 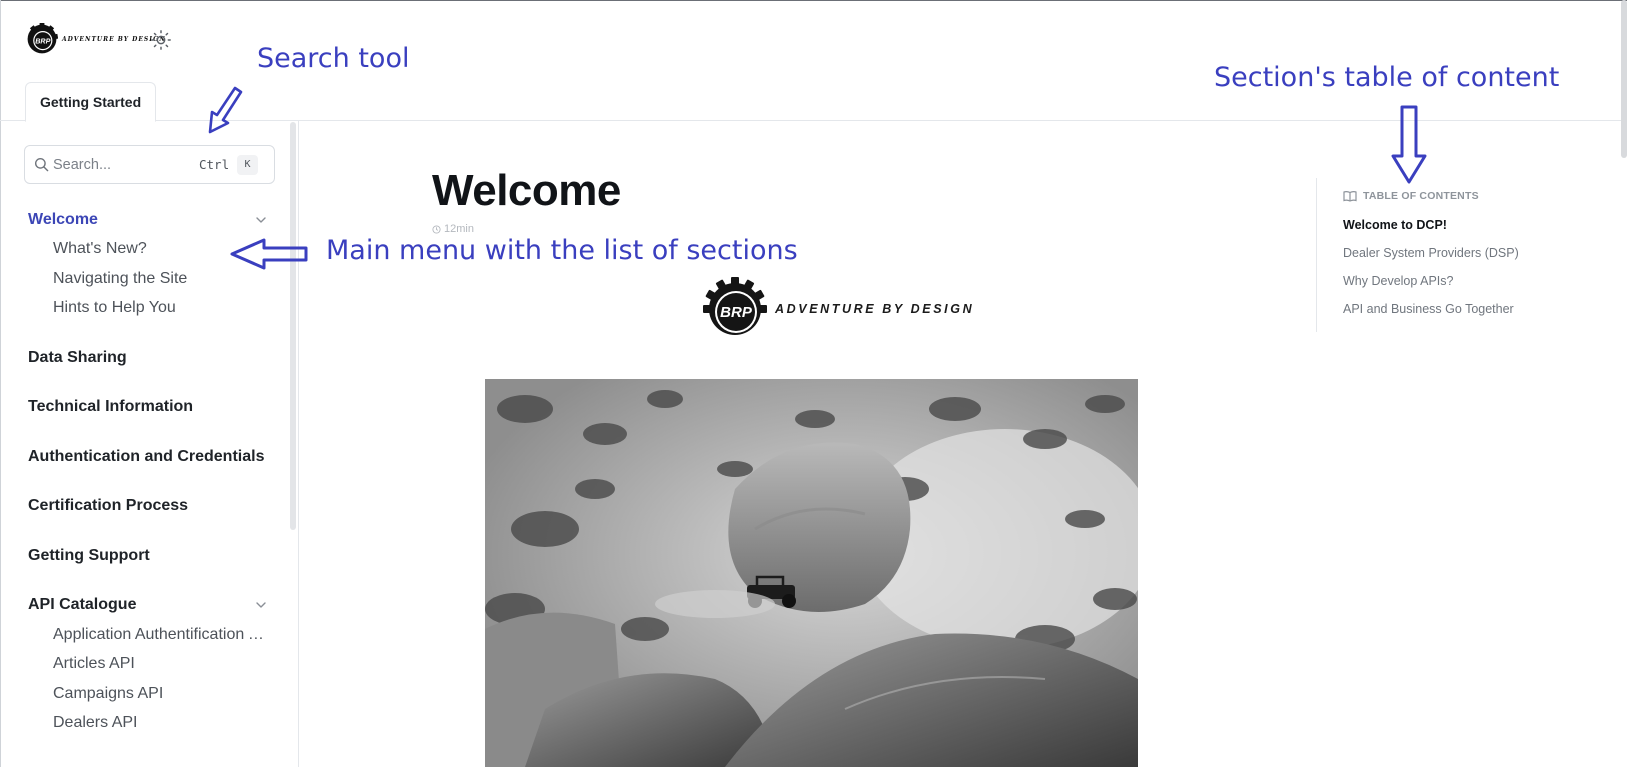 What do you see at coordinates (293, 326) in the screenshot?
I see `sidebar-scrollbar` at bounding box center [293, 326].